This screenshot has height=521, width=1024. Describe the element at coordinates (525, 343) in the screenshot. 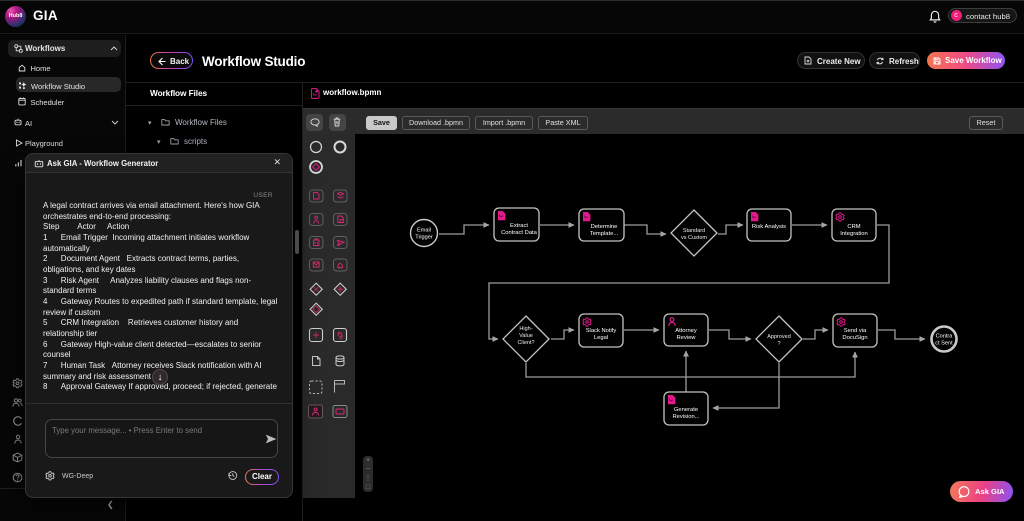

I see `svg-text: Client?` at that location.